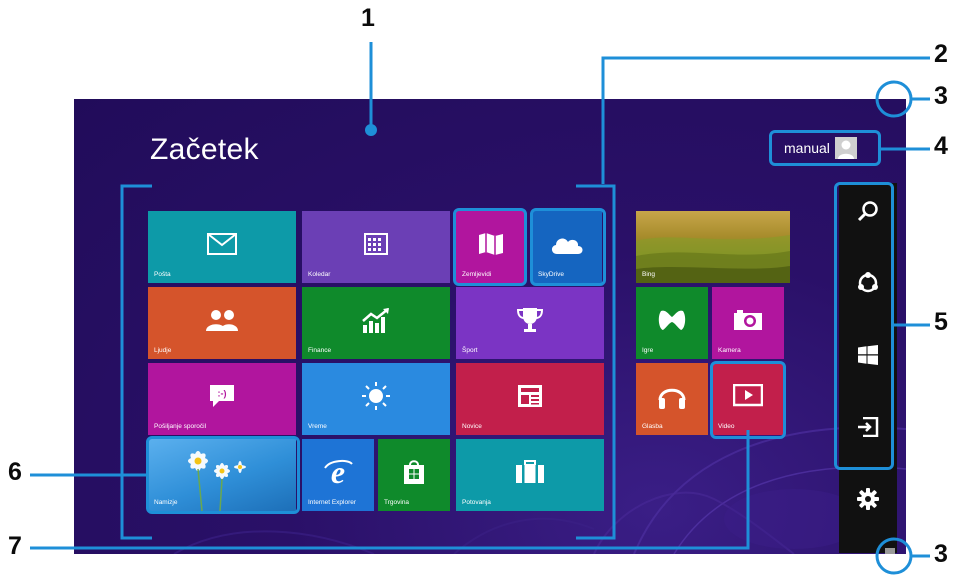 This screenshot has height=576, width=962. What do you see at coordinates (941, 554) in the screenshot?
I see `callout-3-bottom: 3` at bounding box center [941, 554].